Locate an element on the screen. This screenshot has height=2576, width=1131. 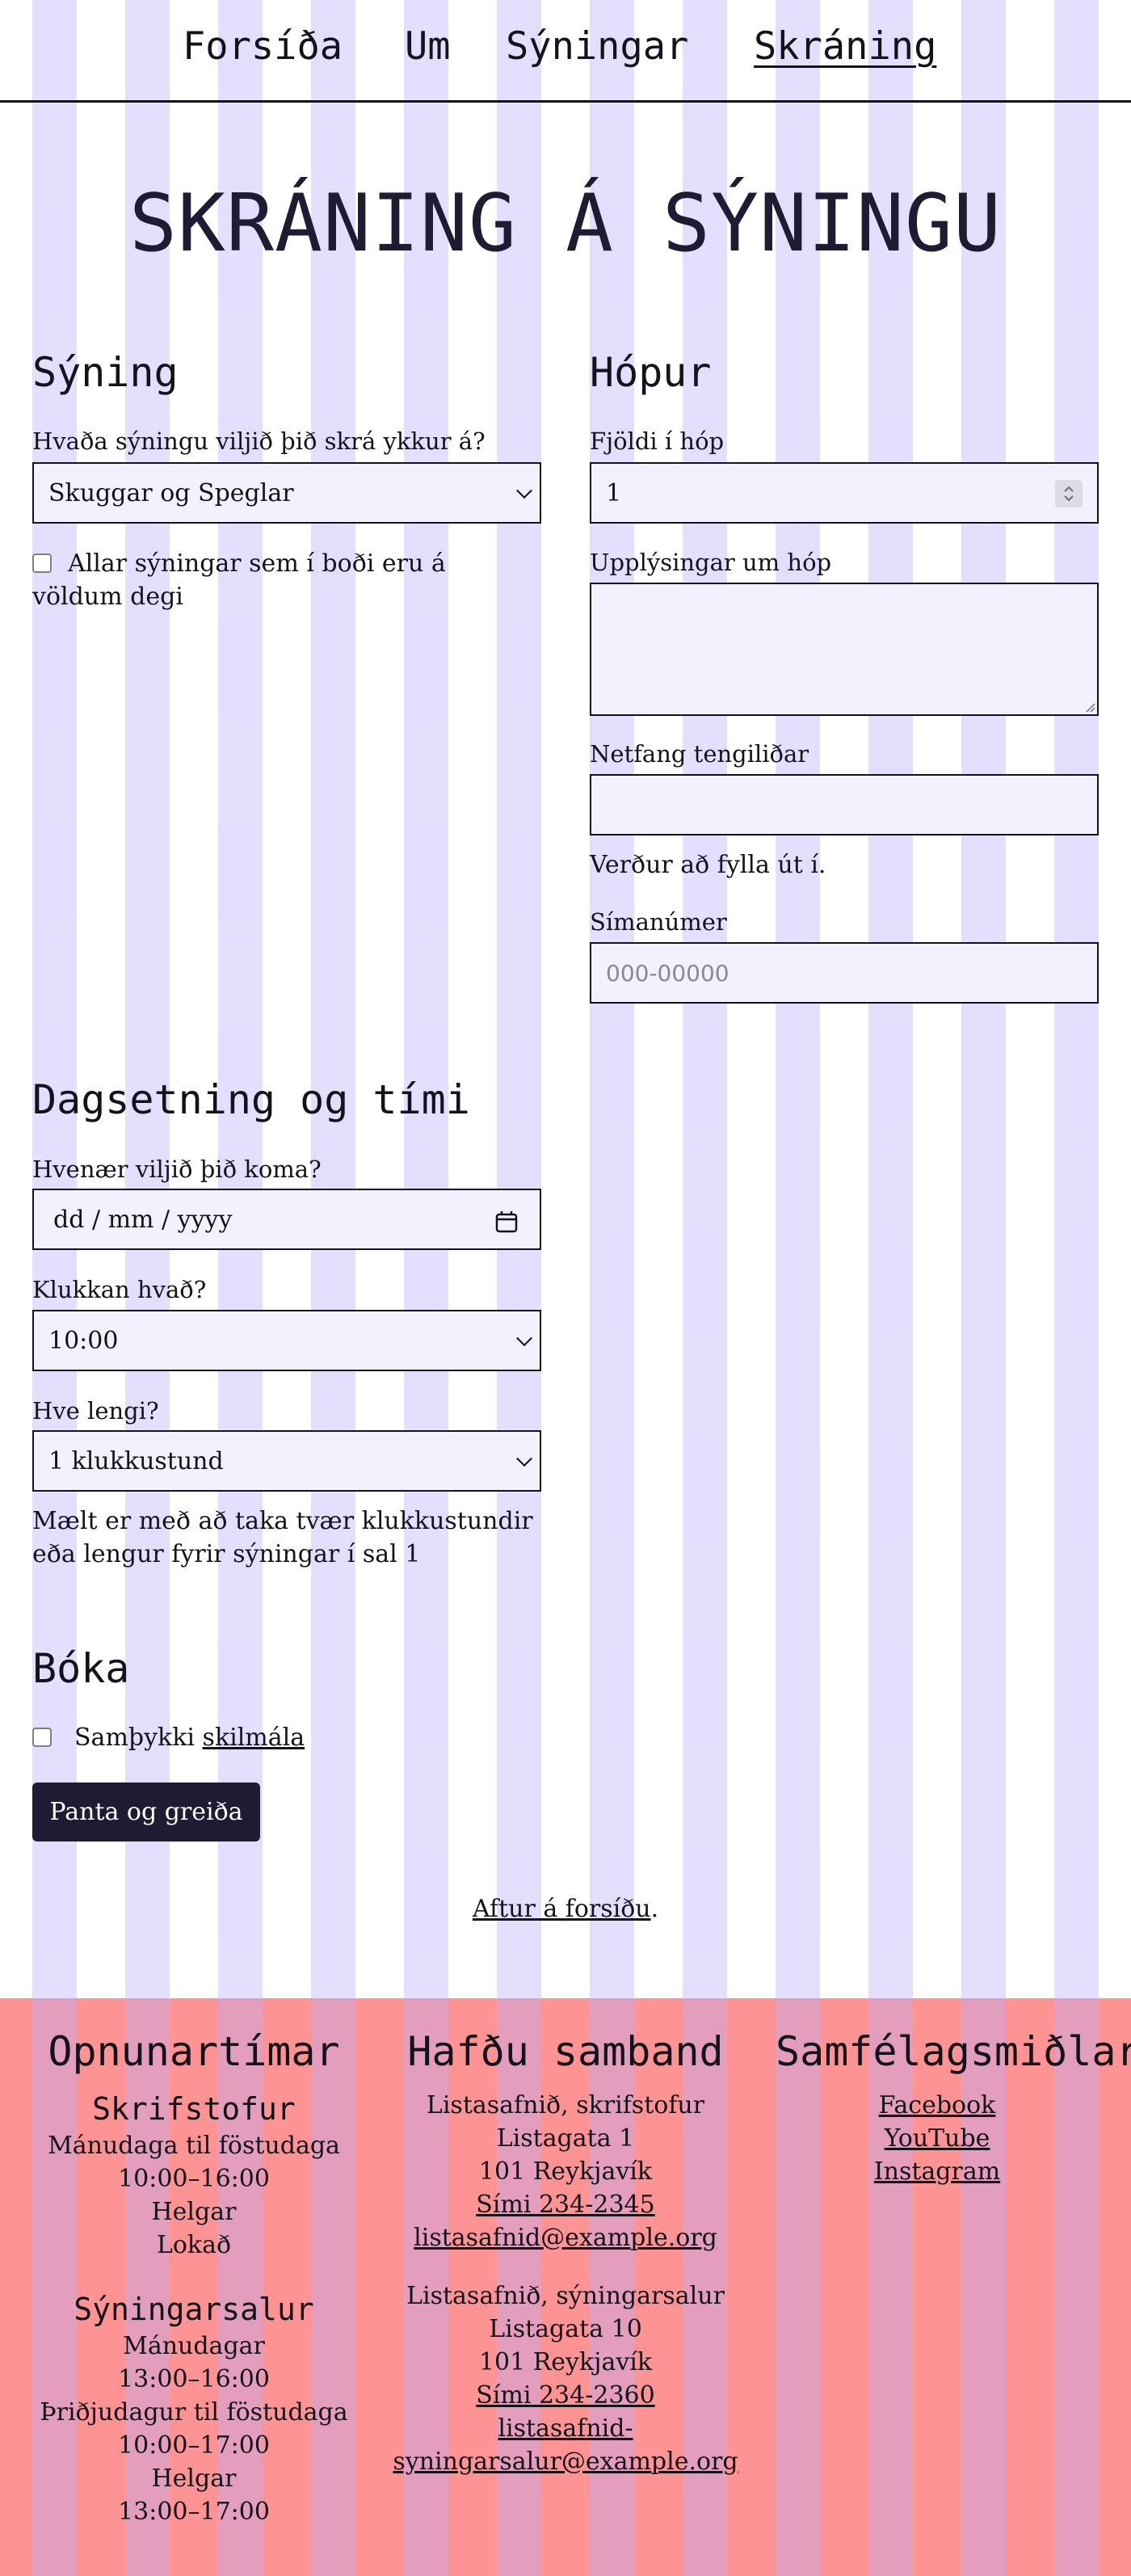
back-link-row: Aftur á forsíðu. is located at coordinates (565, 1909).